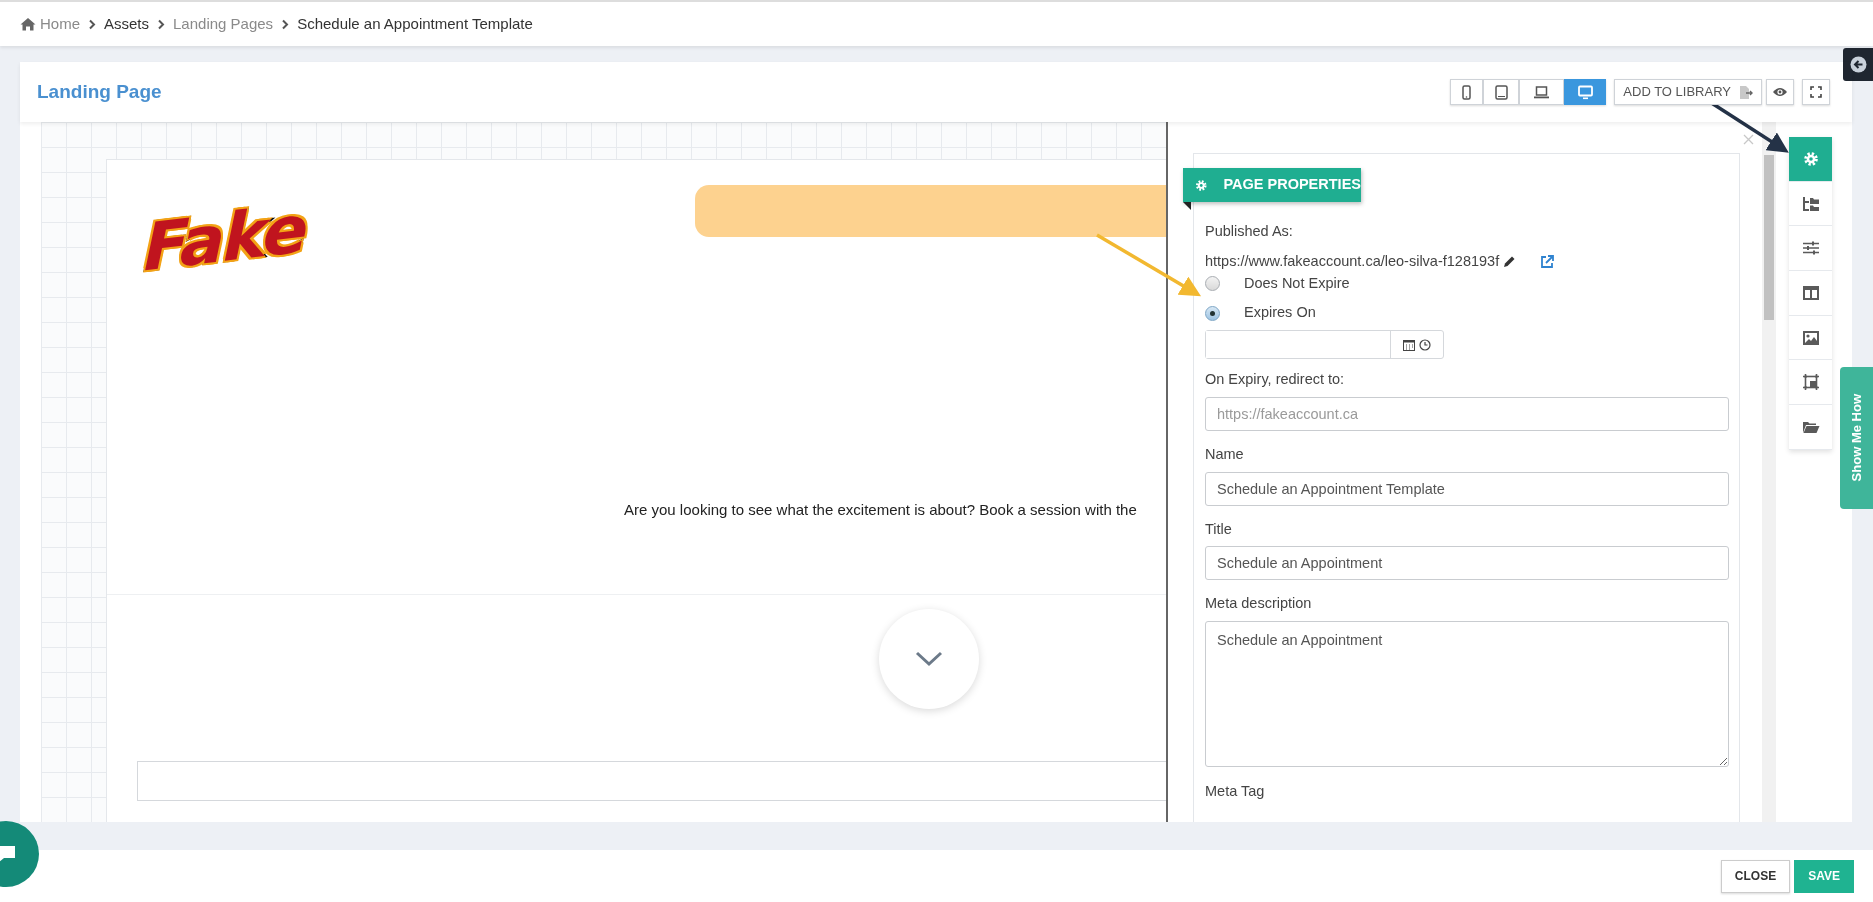  Describe the element at coordinates (50, 24) in the screenshot. I see `breadcrumb-link: Home` at that location.